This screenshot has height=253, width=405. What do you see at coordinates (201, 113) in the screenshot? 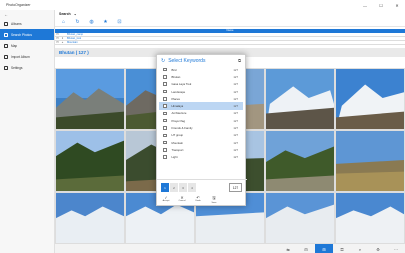
I see `list-item: Architecture 127` at bounding box center [201, 113].